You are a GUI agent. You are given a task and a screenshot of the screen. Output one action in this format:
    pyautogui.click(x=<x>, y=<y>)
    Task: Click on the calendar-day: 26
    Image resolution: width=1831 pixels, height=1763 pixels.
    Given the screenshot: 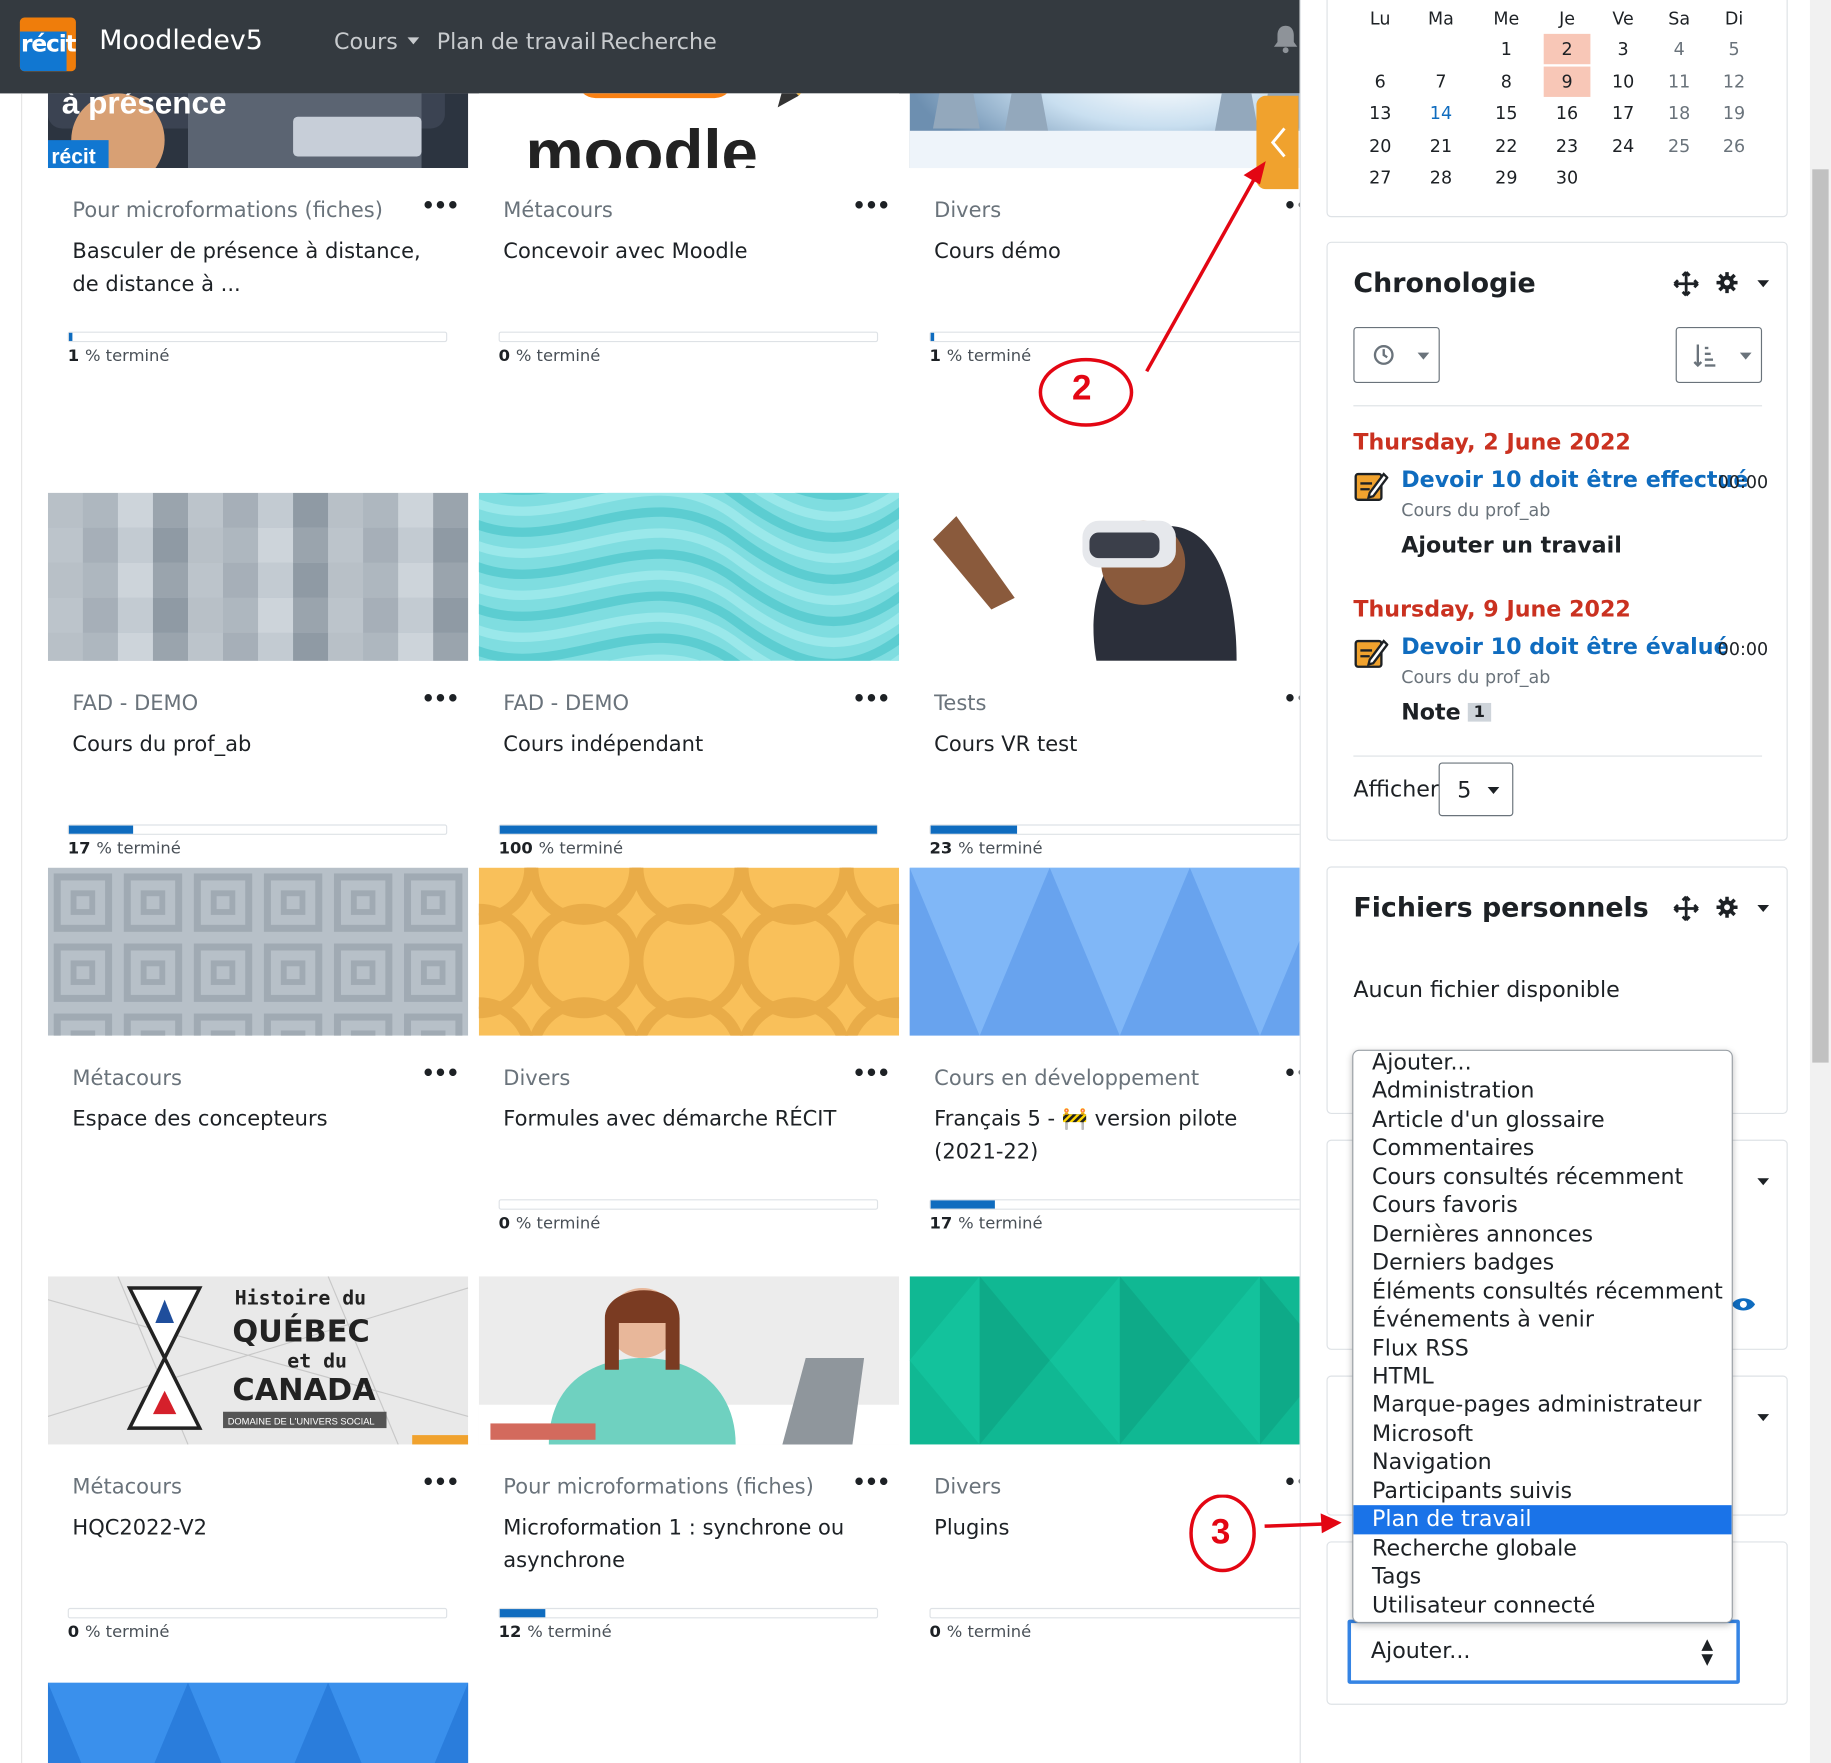 What is the action you would take?
    pyautogui.click(x=1734, y=145)
    